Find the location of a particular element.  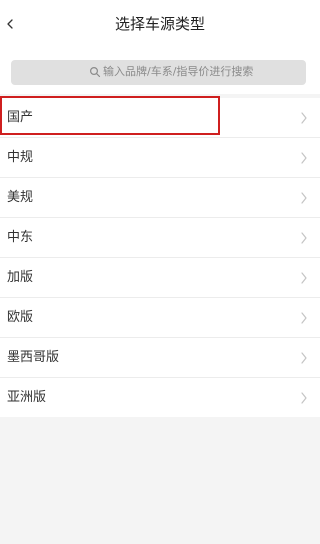

search-placeholder: 输入品牌/车系/指导价进行搜索 is located at coordinates (178, 71).